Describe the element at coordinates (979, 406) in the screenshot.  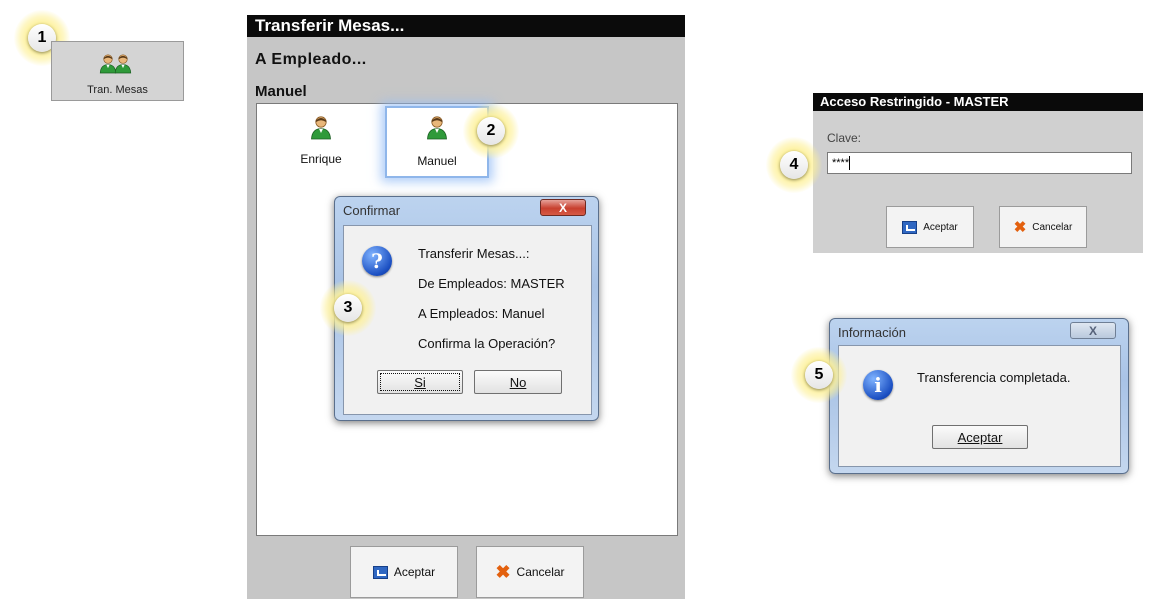
I see `dialog-body: i Transferencia completada. Aceptar` at that location.